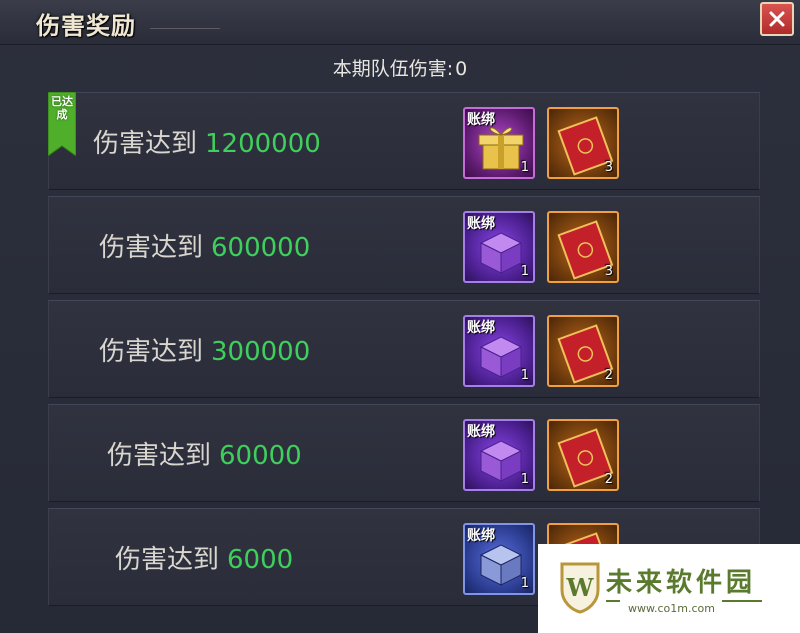  I want to click on close-button, so click(777, 19).